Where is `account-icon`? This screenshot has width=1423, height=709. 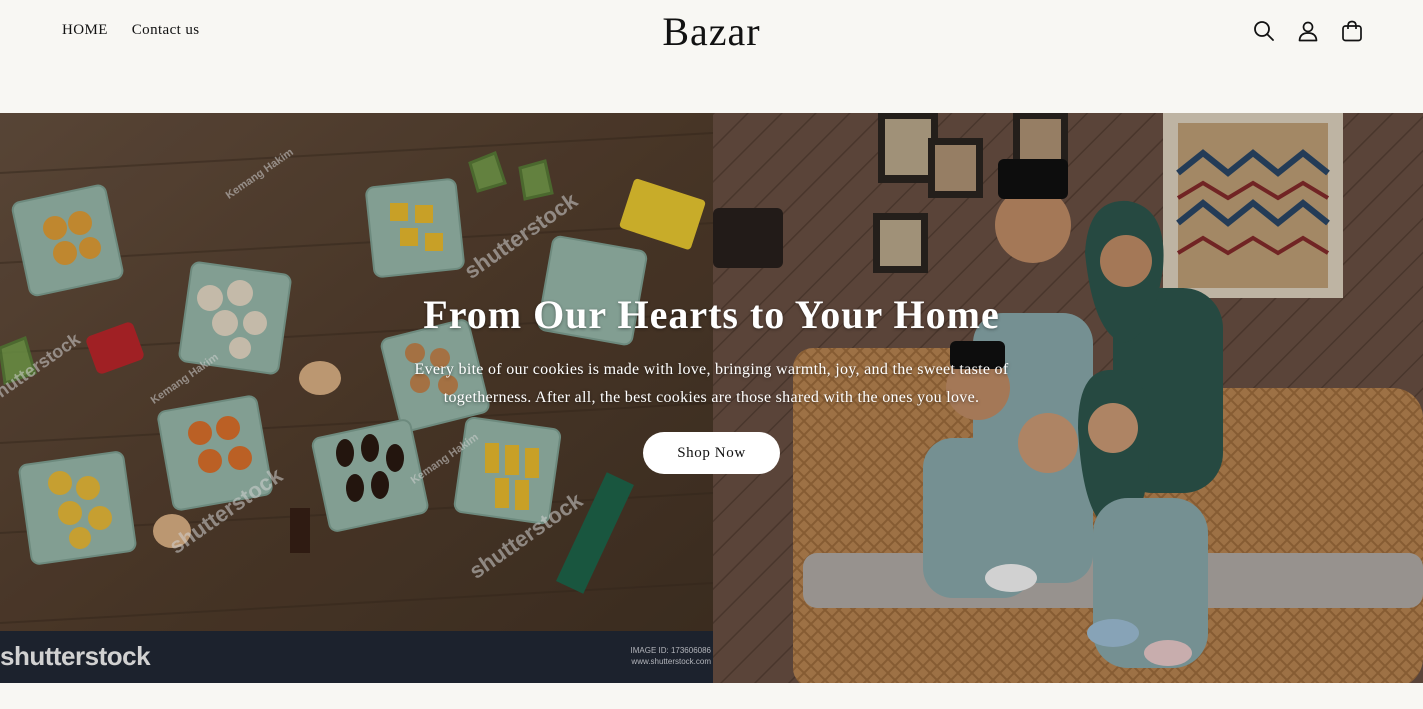
account-icon is located at coordinates (1308, 31).